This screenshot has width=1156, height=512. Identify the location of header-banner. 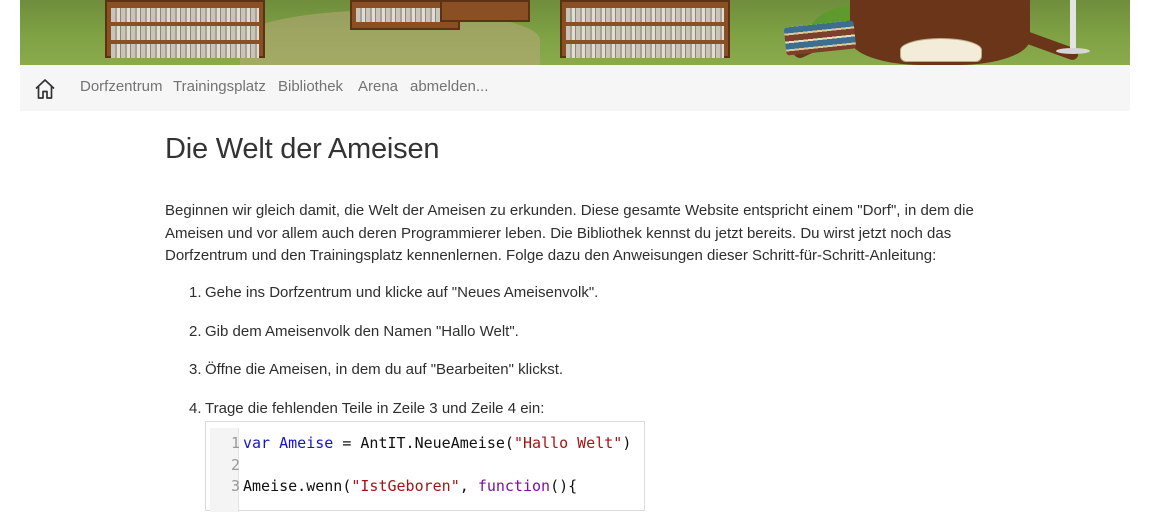
(575, 32).